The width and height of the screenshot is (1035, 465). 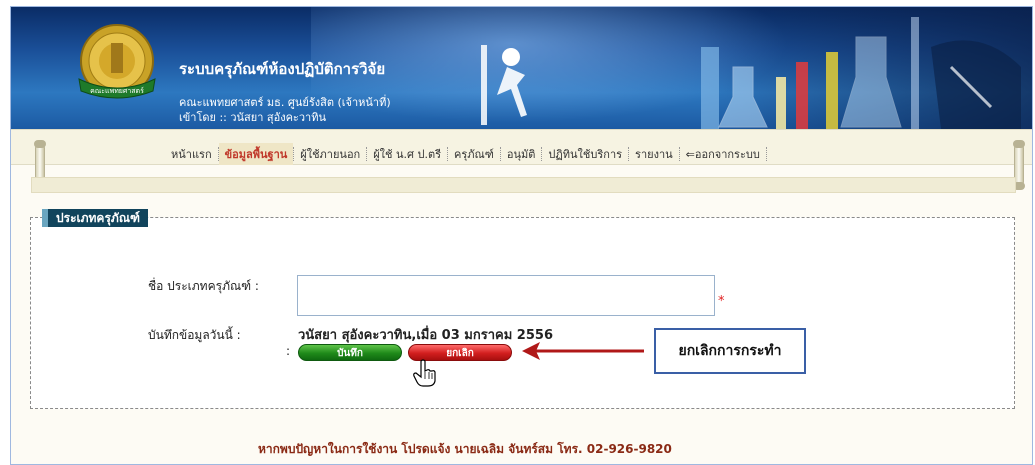 What do you see at coordinates (330, 154) in the screenshot?
I see `menu-external-users: ผู้ใช้ภายนอก` at bounding box center [330, 154].